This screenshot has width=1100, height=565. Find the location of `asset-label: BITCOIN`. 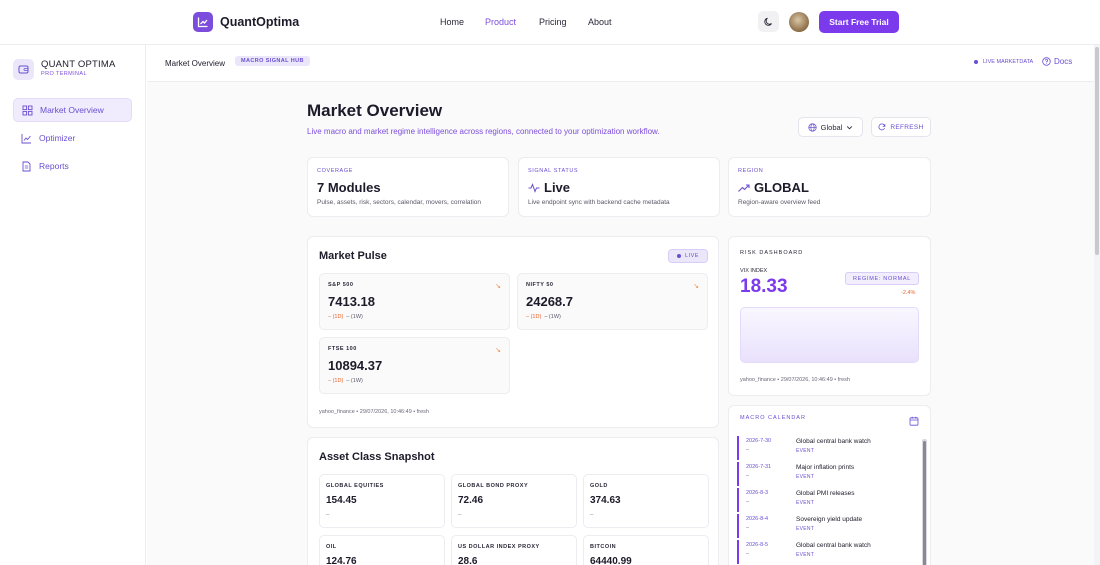

asset-label: BITCOIN is located at coordinates (603, 547).